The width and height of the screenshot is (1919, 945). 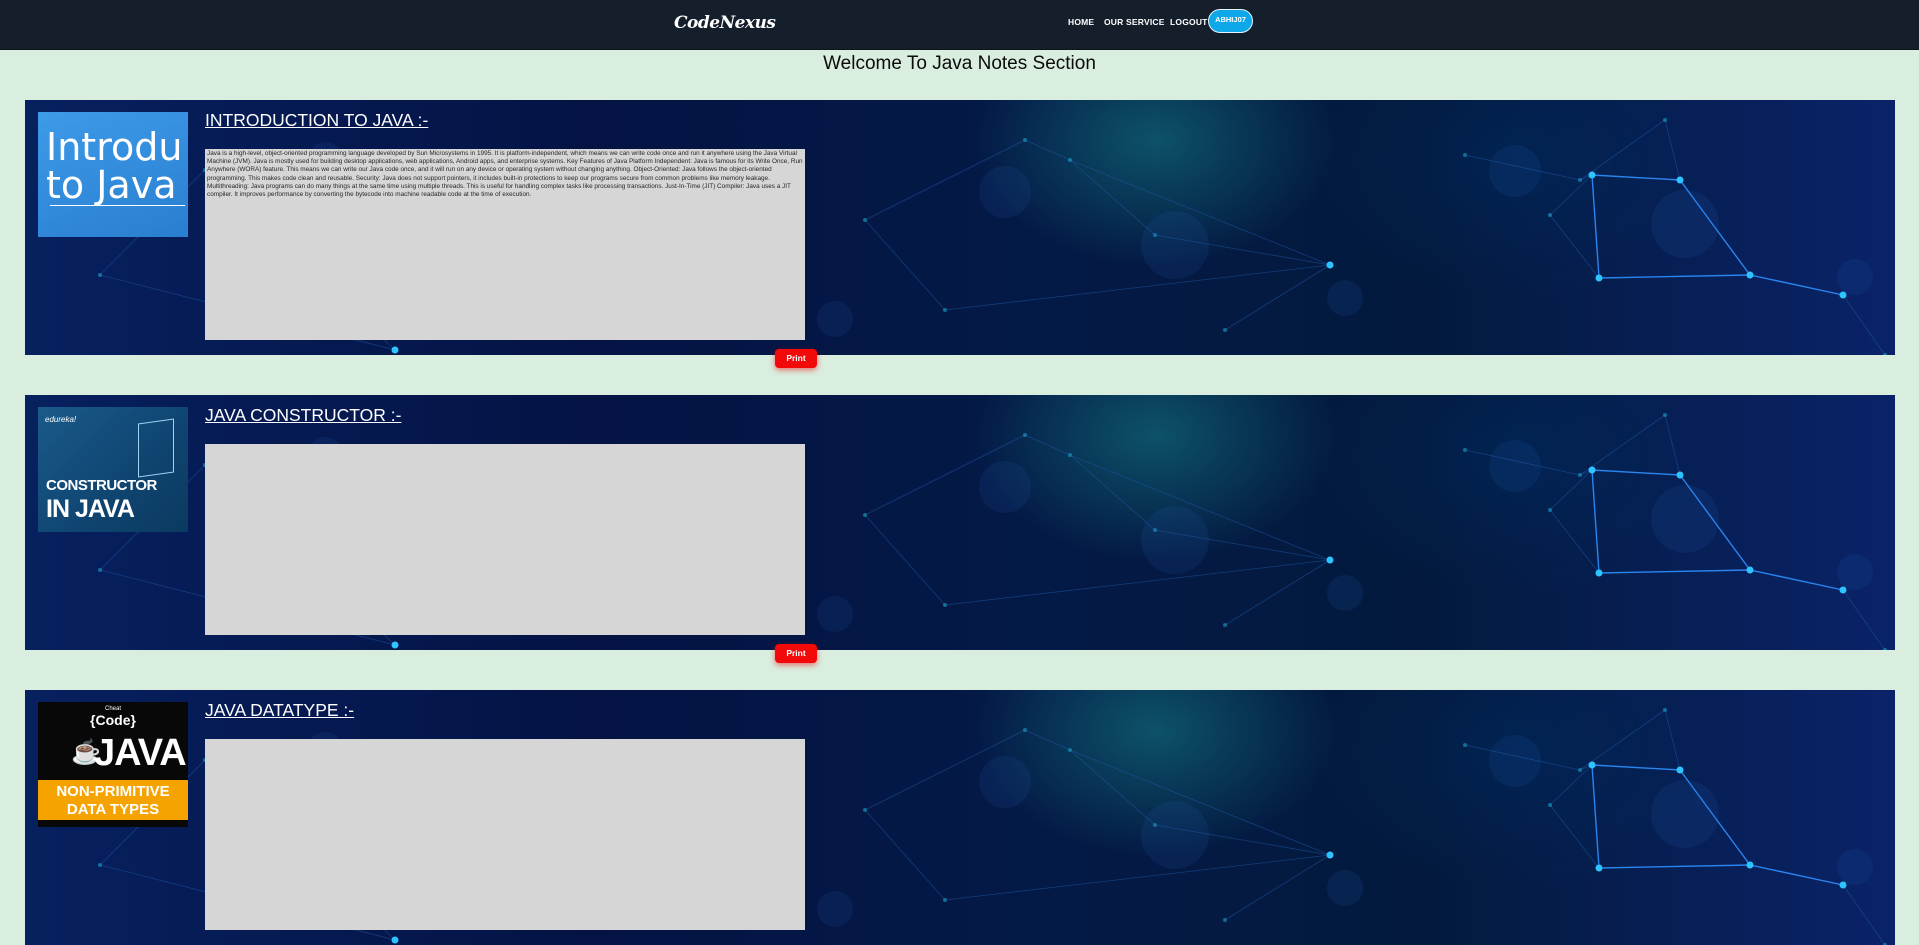 What do you see at coordinates (117, 205) in the screenshot?
I see `thumbnail-underline` at bounding box center [117, 205].